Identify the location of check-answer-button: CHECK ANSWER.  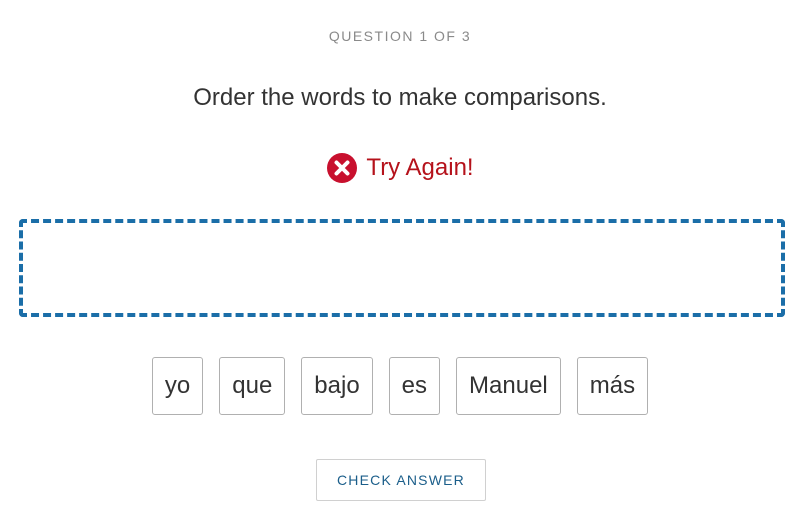
(401, 480).